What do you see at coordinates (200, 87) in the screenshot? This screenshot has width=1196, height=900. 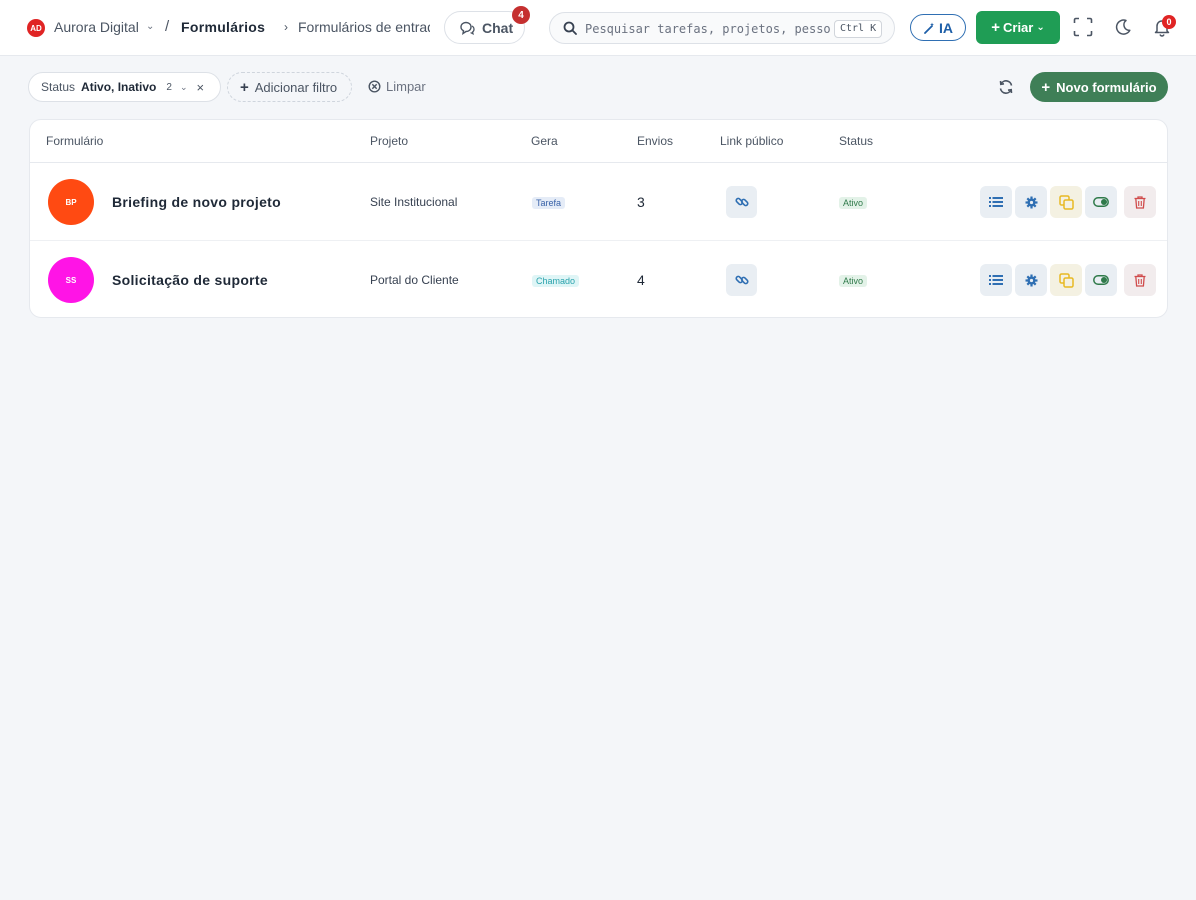 I see `close-icon: ×` at bounding box center [200, 87].